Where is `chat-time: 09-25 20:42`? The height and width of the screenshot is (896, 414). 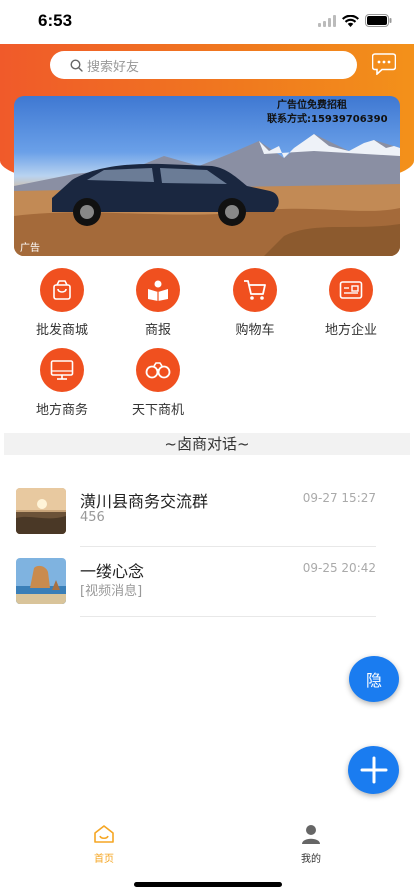
chat-time: 09-25 20:42 is located at coordinates (339, 568).